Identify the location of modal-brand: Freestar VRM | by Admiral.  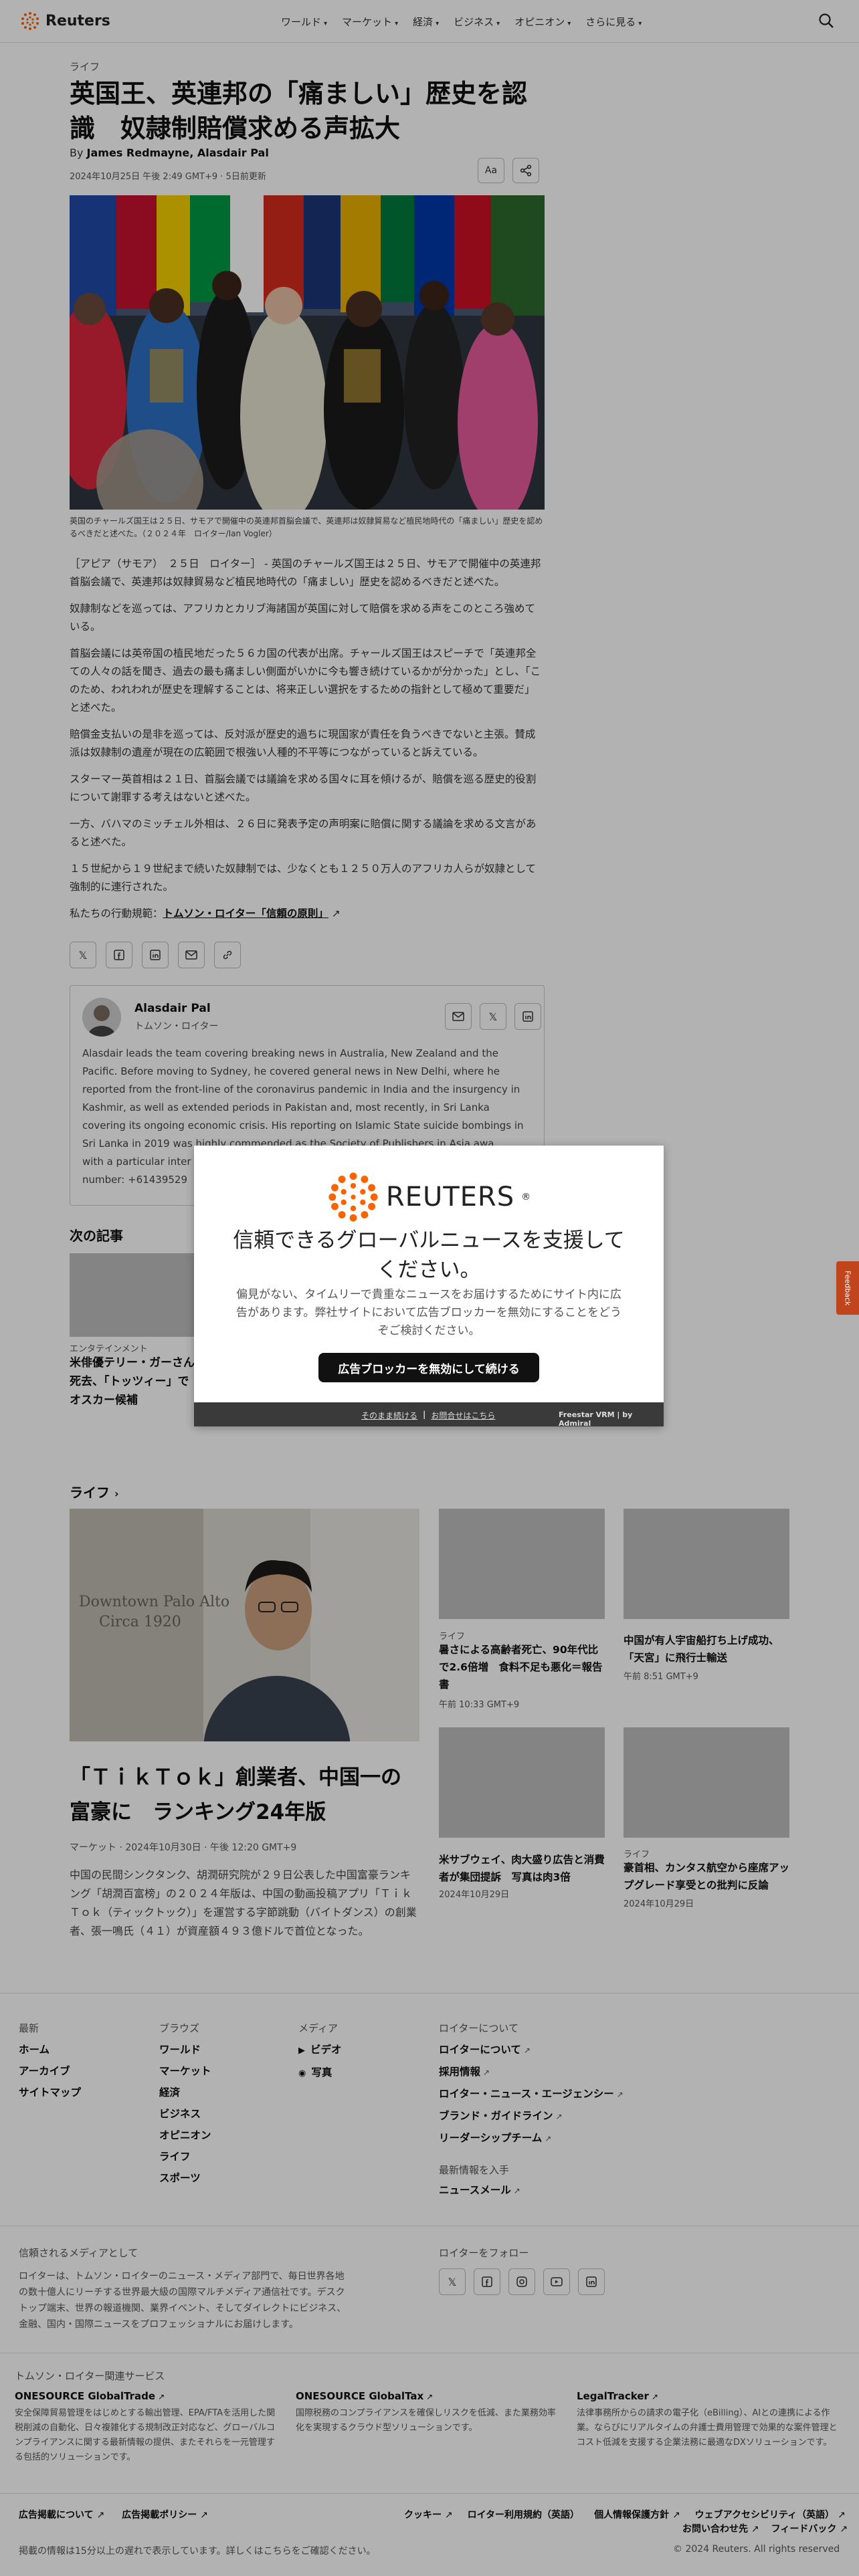
(596, 1419).